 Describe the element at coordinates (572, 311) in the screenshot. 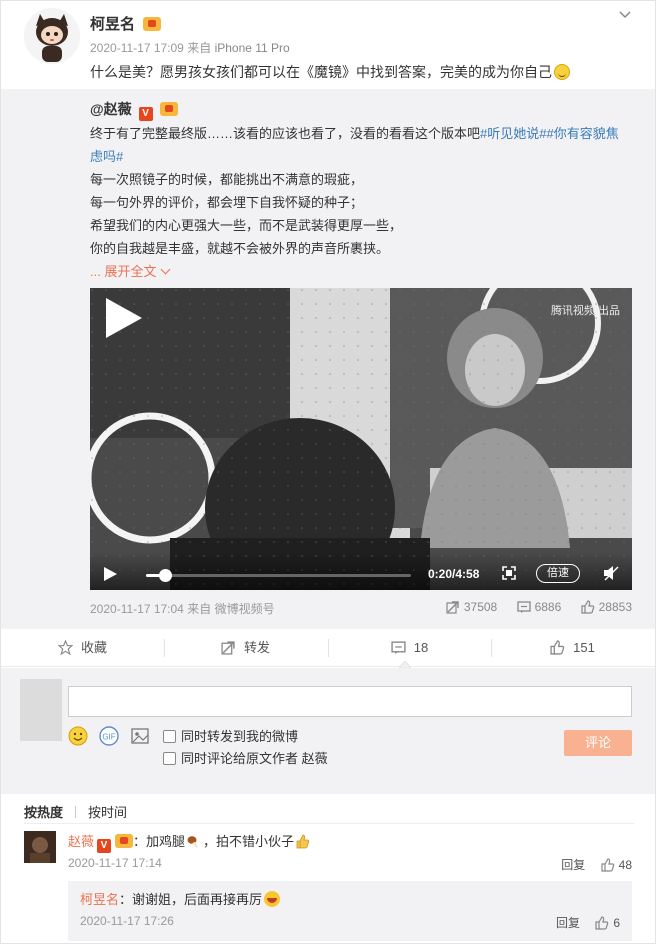

I see `watermark-text: 腾讯视频` at that location.